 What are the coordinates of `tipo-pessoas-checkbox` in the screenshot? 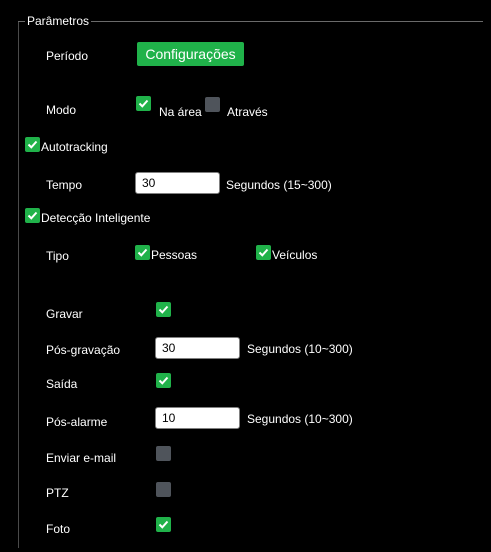 It's located at (142, 252).